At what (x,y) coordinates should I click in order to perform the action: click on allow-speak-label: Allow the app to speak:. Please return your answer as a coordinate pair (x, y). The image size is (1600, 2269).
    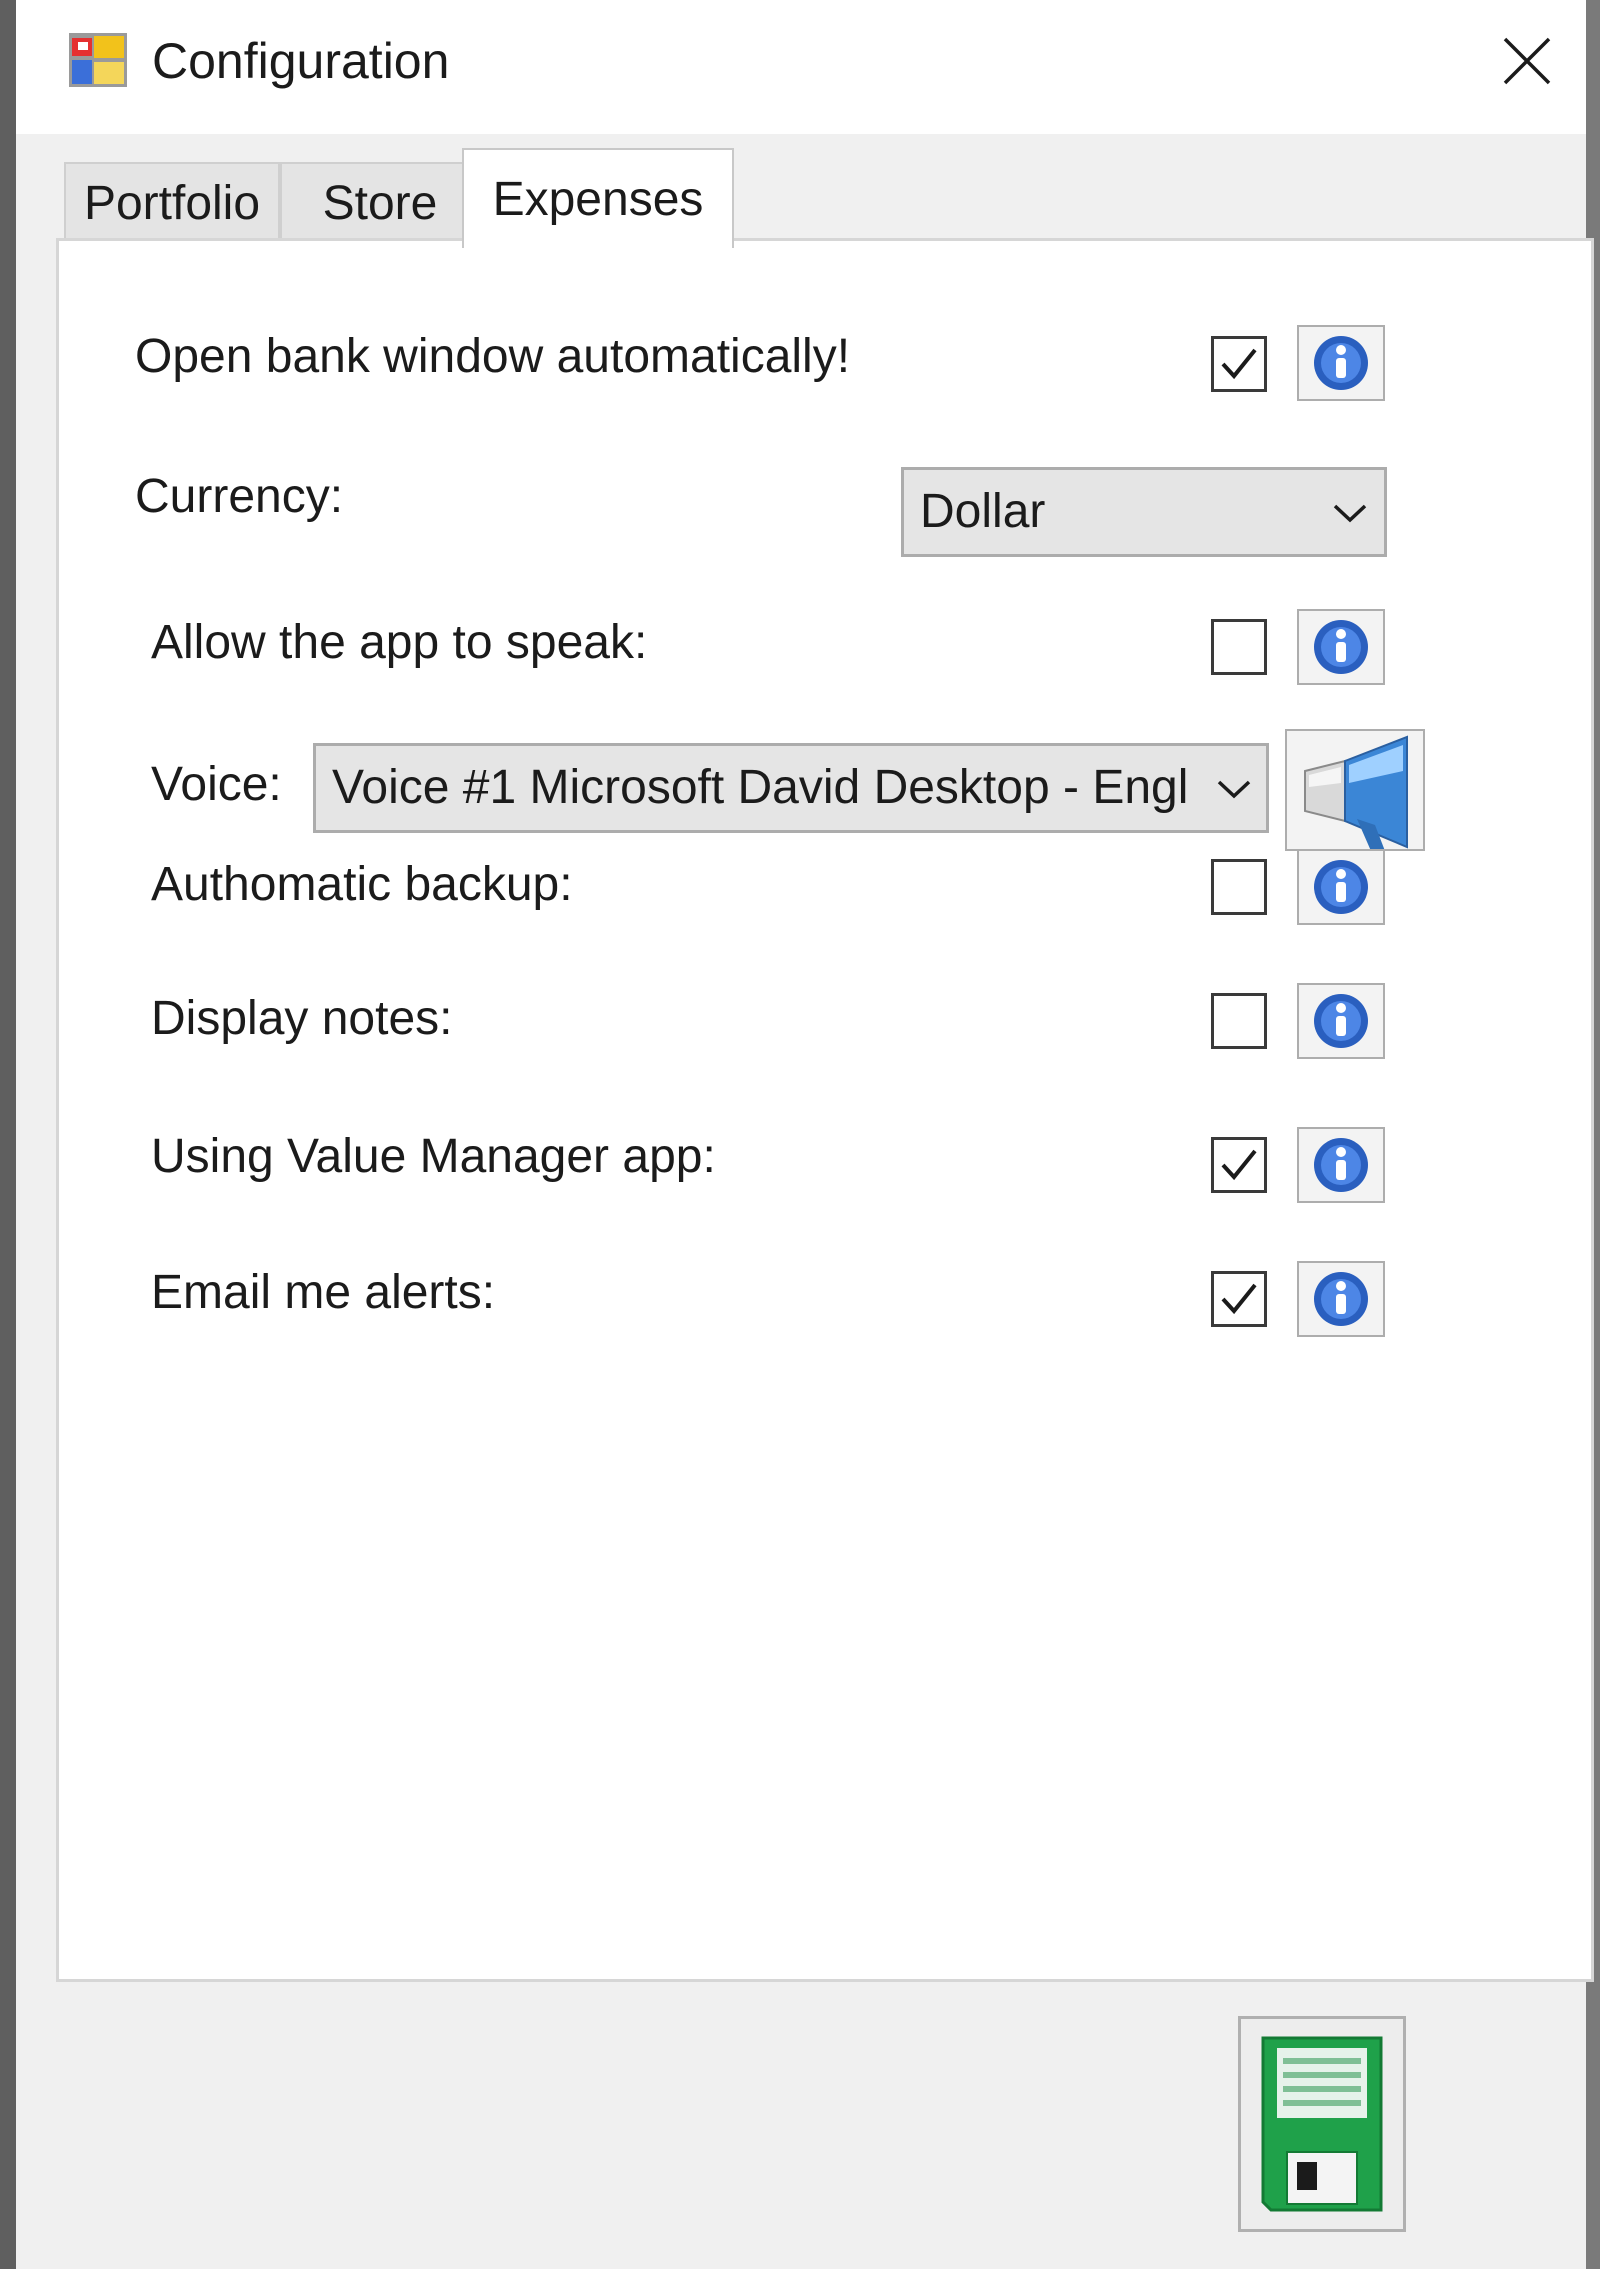
    Looking at the image, I should click on (399, 642).